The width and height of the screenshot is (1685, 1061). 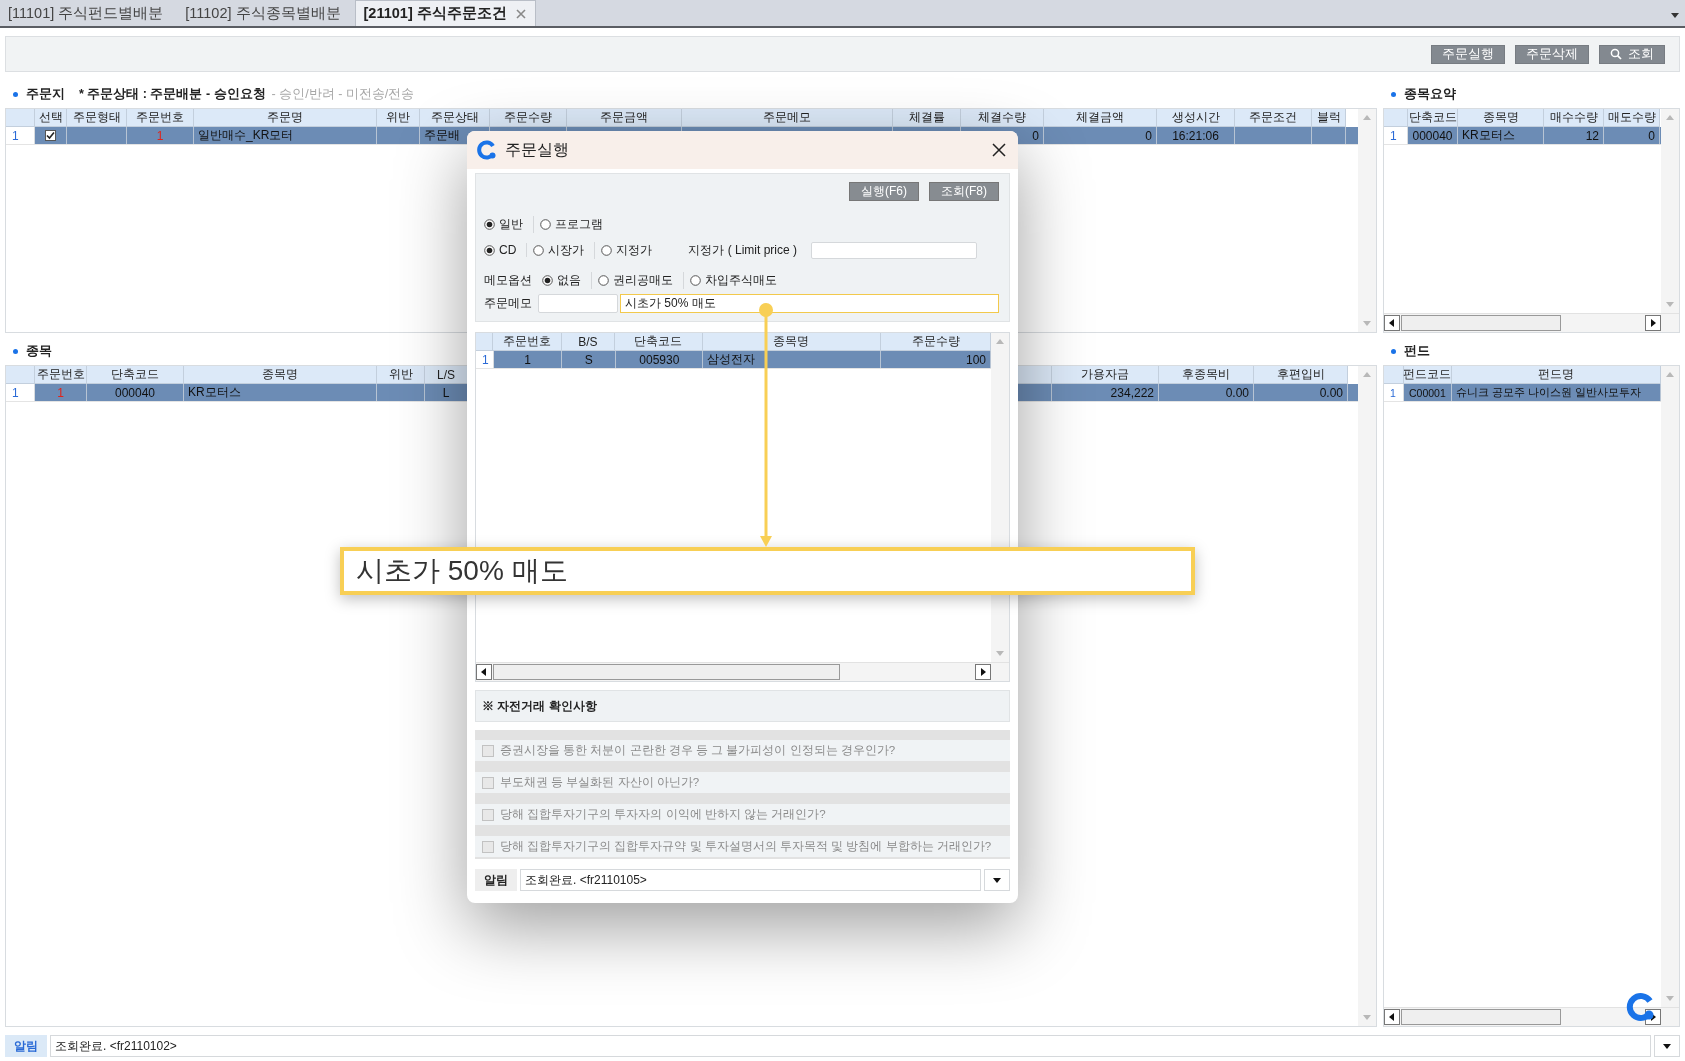 I want to click on tab: [11101] 주식펀드별배분, so click(x=86, y=13).